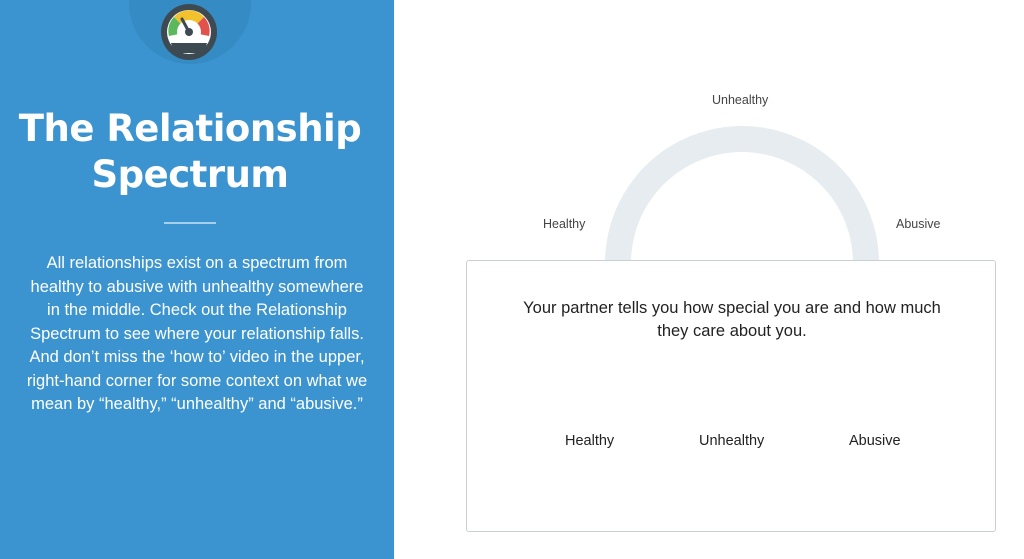  I want to click on choice-unhealthy-button: Unhealthy, so click(731, 441).